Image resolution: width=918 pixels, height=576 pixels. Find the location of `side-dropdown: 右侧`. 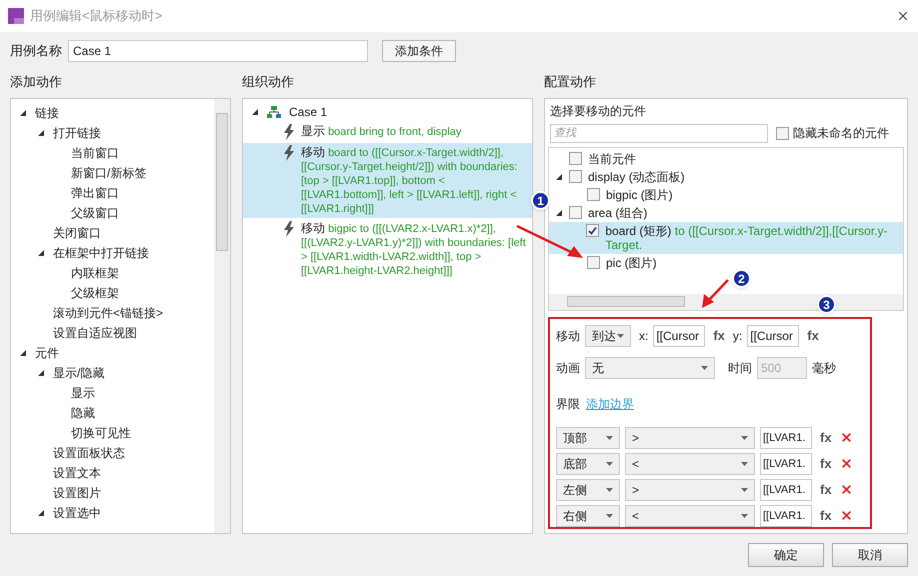

side-dropdown: 右侧 is located at coordinates (588, 515).